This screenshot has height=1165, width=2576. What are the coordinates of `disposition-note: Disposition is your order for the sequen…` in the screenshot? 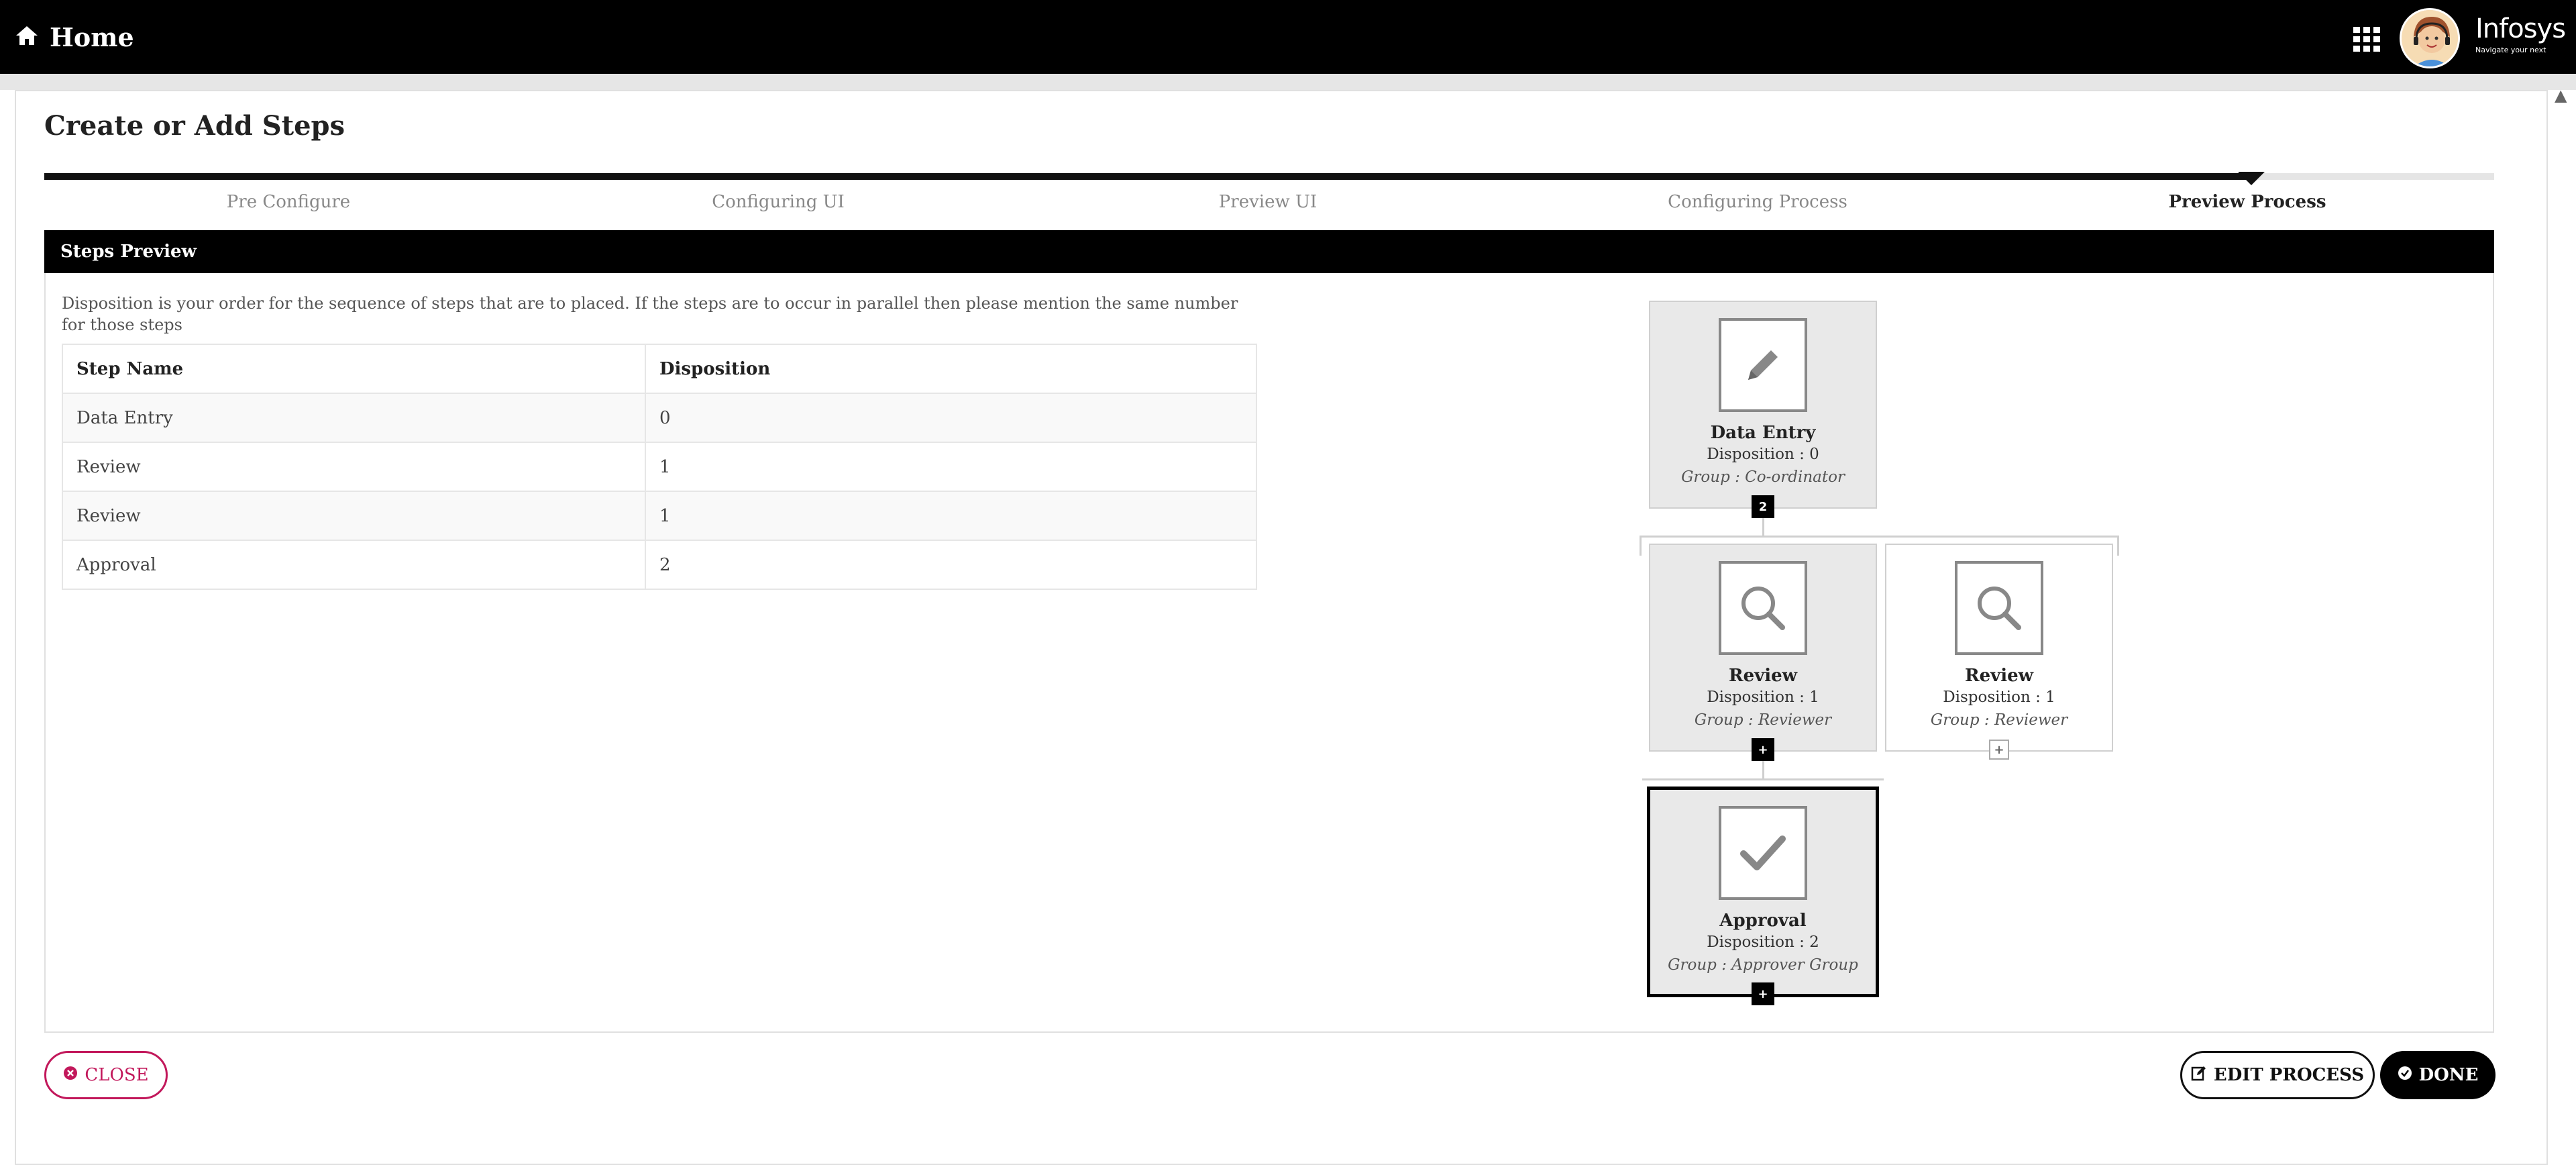 It's located at (650, 314).